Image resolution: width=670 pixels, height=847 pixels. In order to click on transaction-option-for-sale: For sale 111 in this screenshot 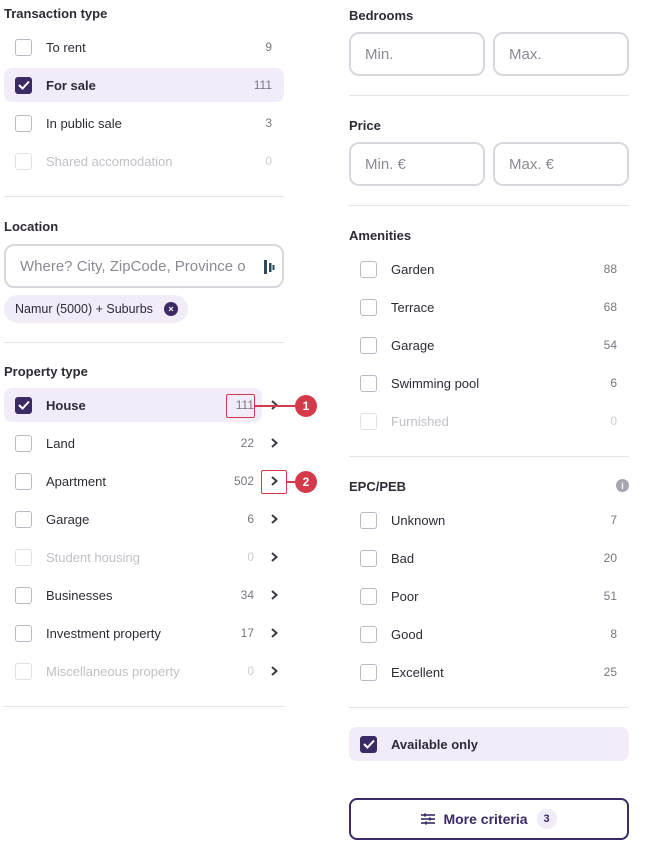, I will do `click(144, 85)`.